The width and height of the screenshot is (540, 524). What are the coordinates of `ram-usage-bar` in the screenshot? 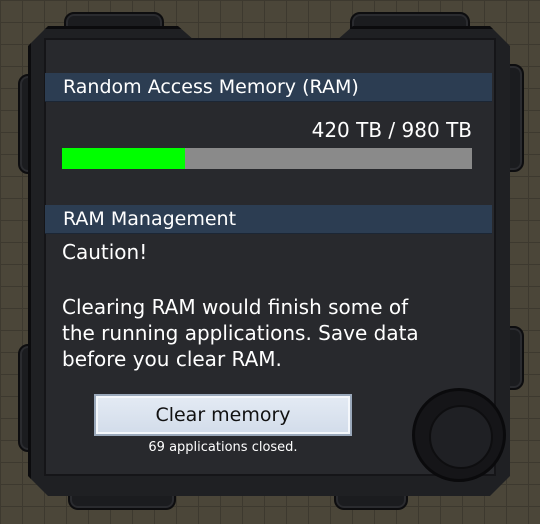 It's located at (267, 158).